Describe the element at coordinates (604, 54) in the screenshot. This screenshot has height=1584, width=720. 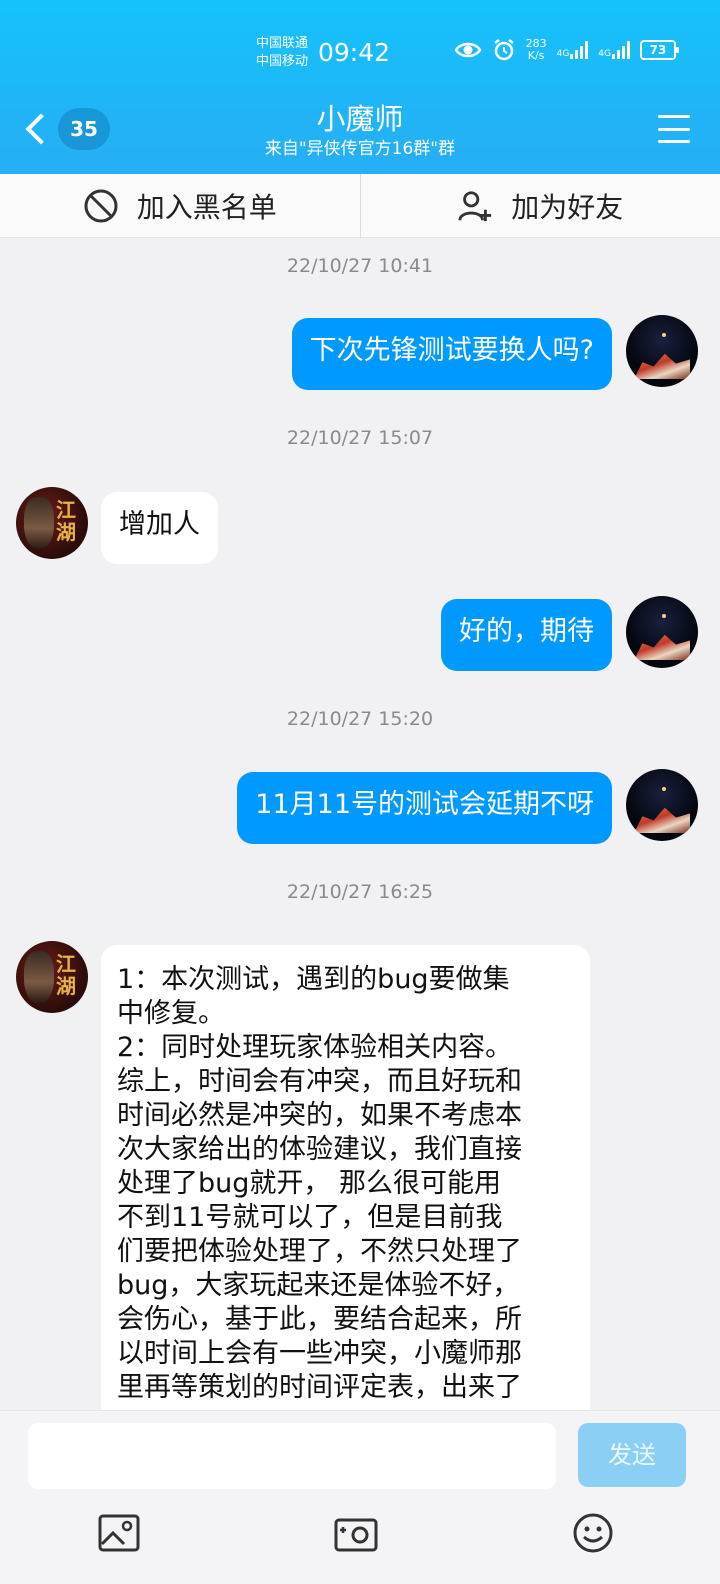
I see `net-type-2: 4G` at that location.